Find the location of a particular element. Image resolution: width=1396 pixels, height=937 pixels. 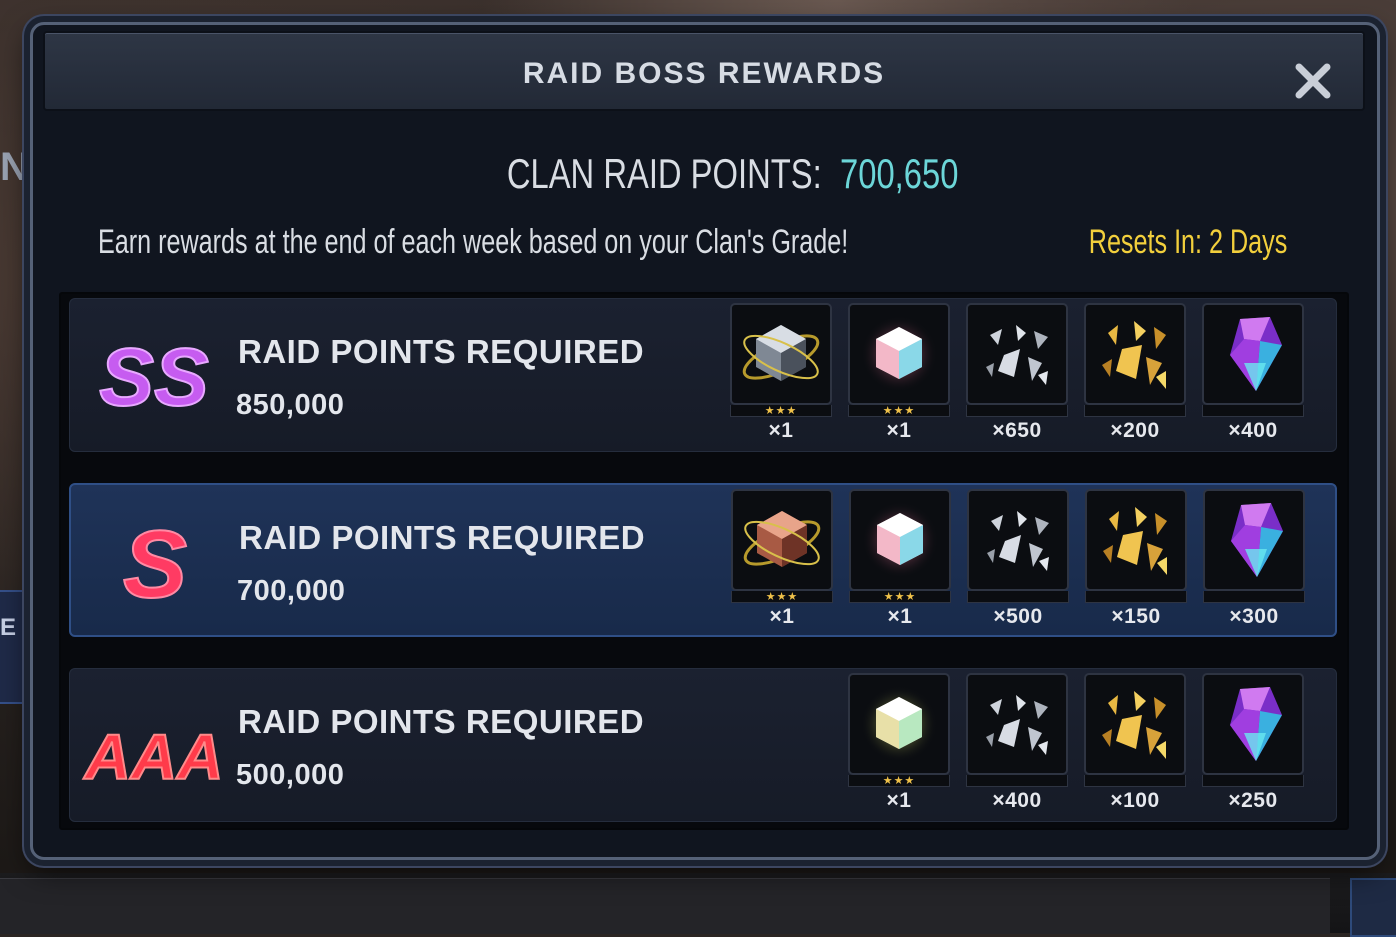

tier-points: 500,000 is located at coordinates (290, 775).